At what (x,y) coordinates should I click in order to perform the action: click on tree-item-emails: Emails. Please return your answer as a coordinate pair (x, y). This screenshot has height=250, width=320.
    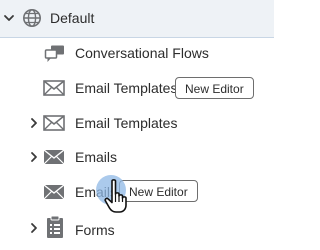
    Looking at the image, I should click on (137, 157).